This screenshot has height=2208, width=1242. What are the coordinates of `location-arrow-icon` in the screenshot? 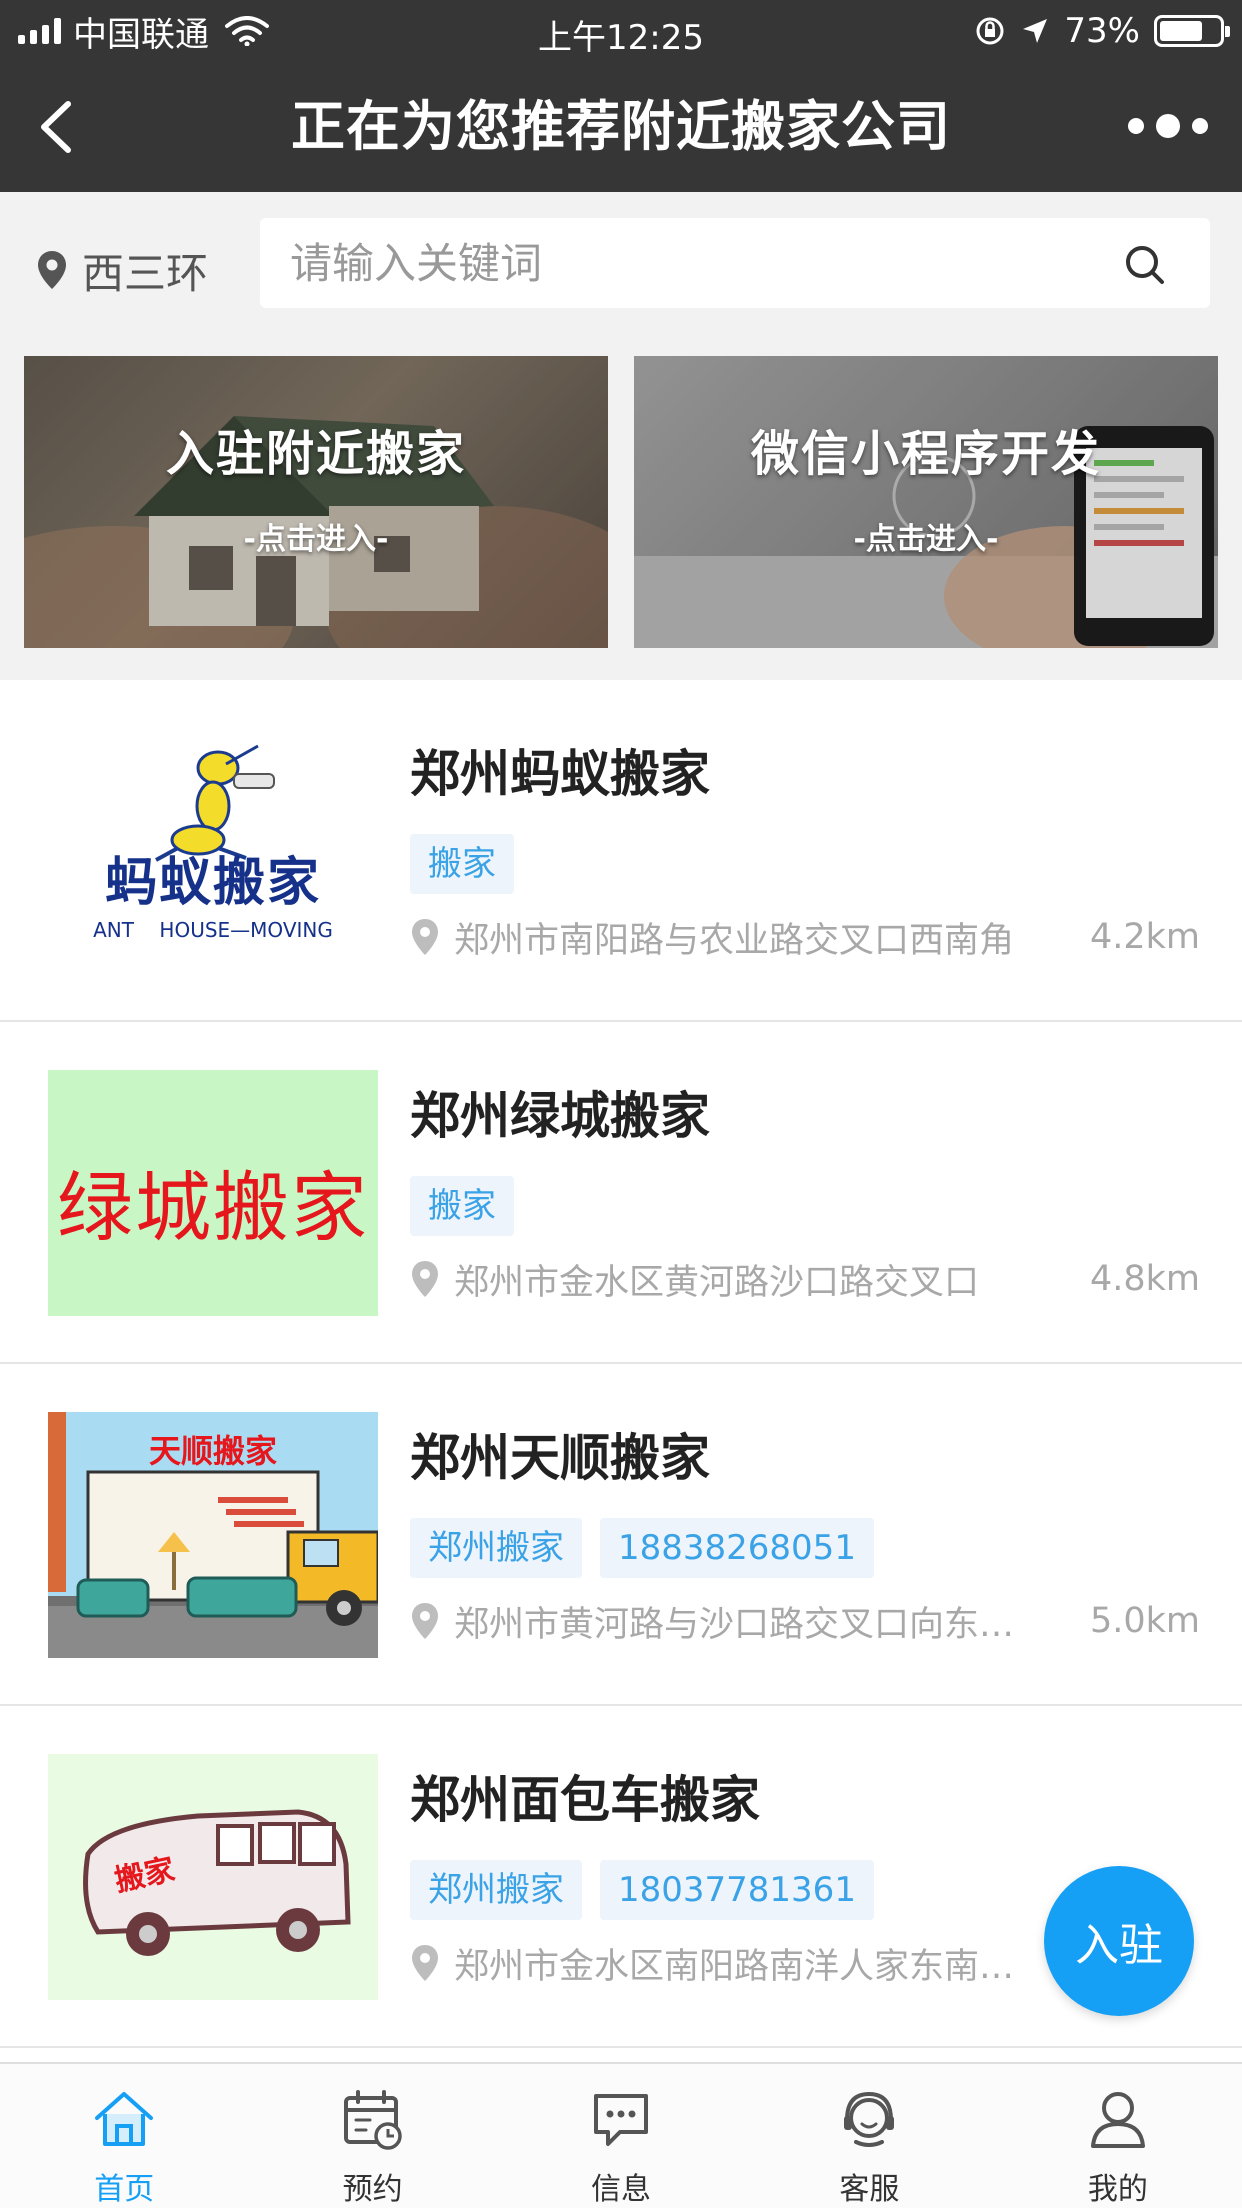 It's located at (1035, 31).